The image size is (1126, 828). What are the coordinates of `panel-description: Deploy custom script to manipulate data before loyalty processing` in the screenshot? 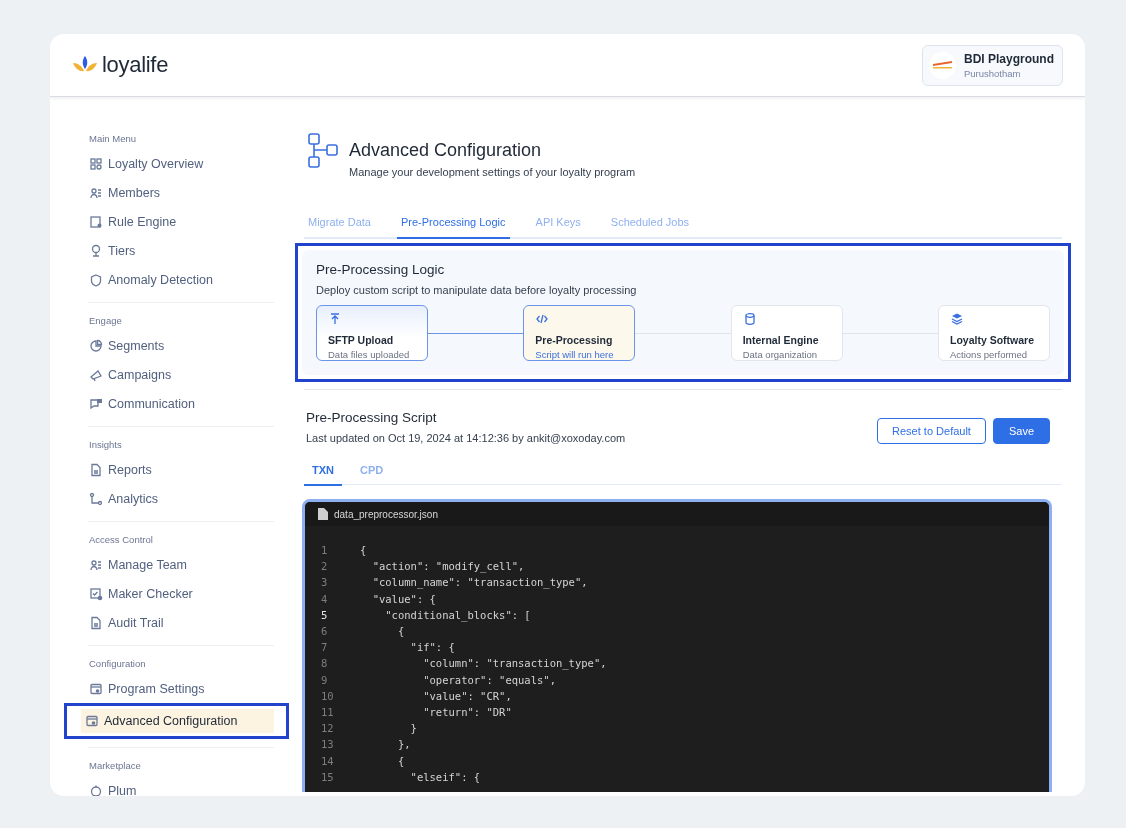 It's located at (477, 290).